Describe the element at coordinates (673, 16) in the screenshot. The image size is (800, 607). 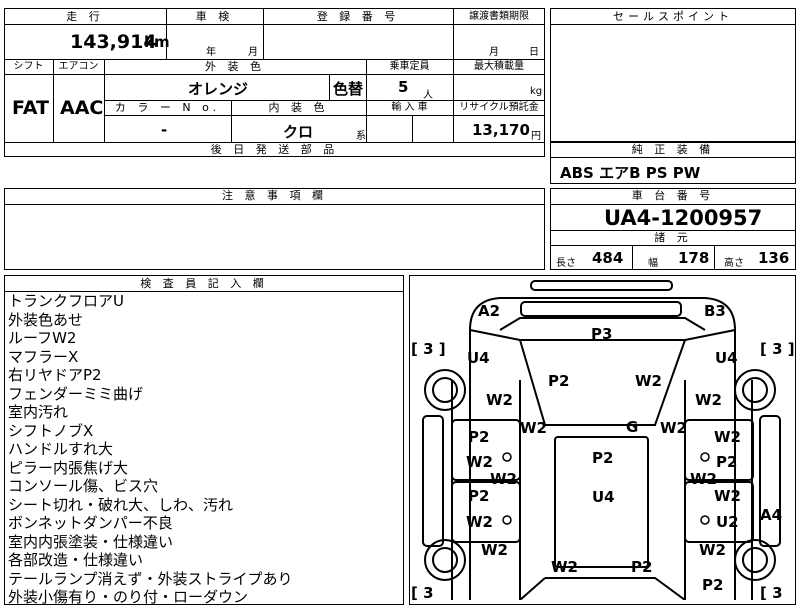
I see `sales-point-header: セールスポイント` at that location.